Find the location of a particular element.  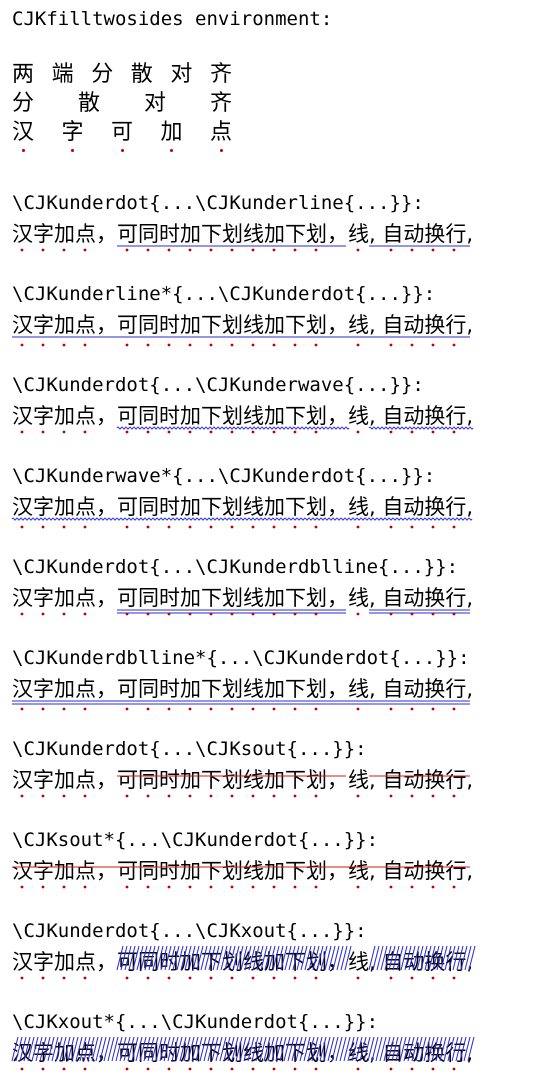

command-label: \CJKxout*{...\CJKunderdot{...}}: is located at coordinates (195, 1022).